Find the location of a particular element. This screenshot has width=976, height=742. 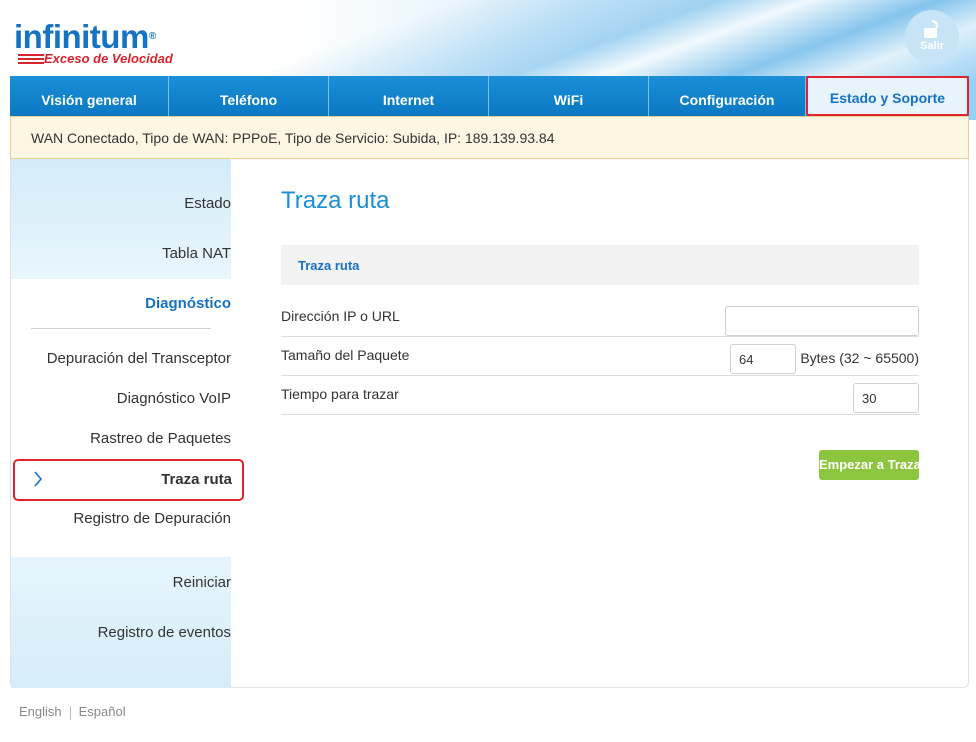

sidebar-item-label: Diagnóstico is located at coordinates (188, 303).